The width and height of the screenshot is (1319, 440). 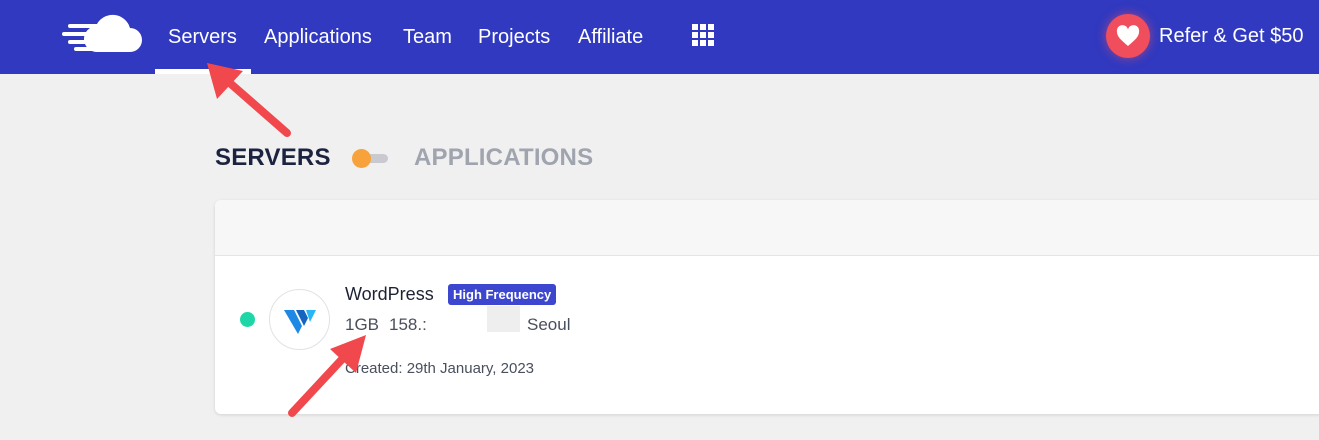 I want to click on nav-affiliate: Affiliate, so click(x=610, y=37).